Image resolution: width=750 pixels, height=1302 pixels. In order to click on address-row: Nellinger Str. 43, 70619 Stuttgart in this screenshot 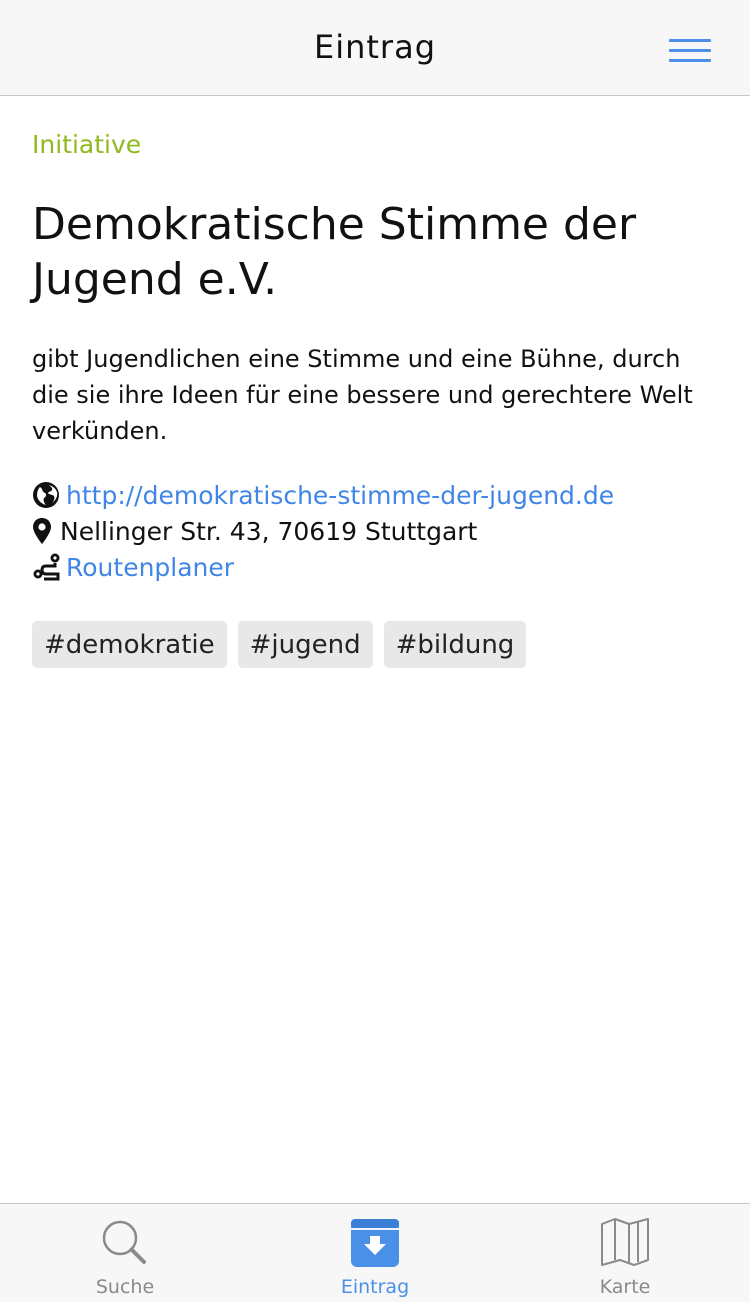, I will do `click(377, 531)`.